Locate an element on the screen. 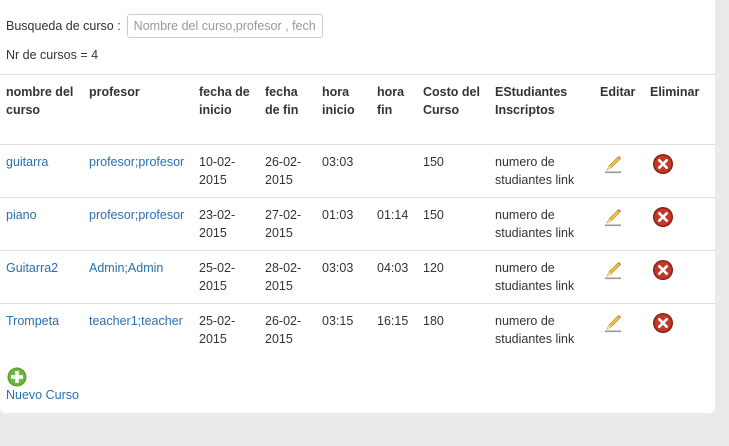 The height and width of the screenshot is (446, 729). cell-end-time: 01:14 is located at coordinates (394, 224).